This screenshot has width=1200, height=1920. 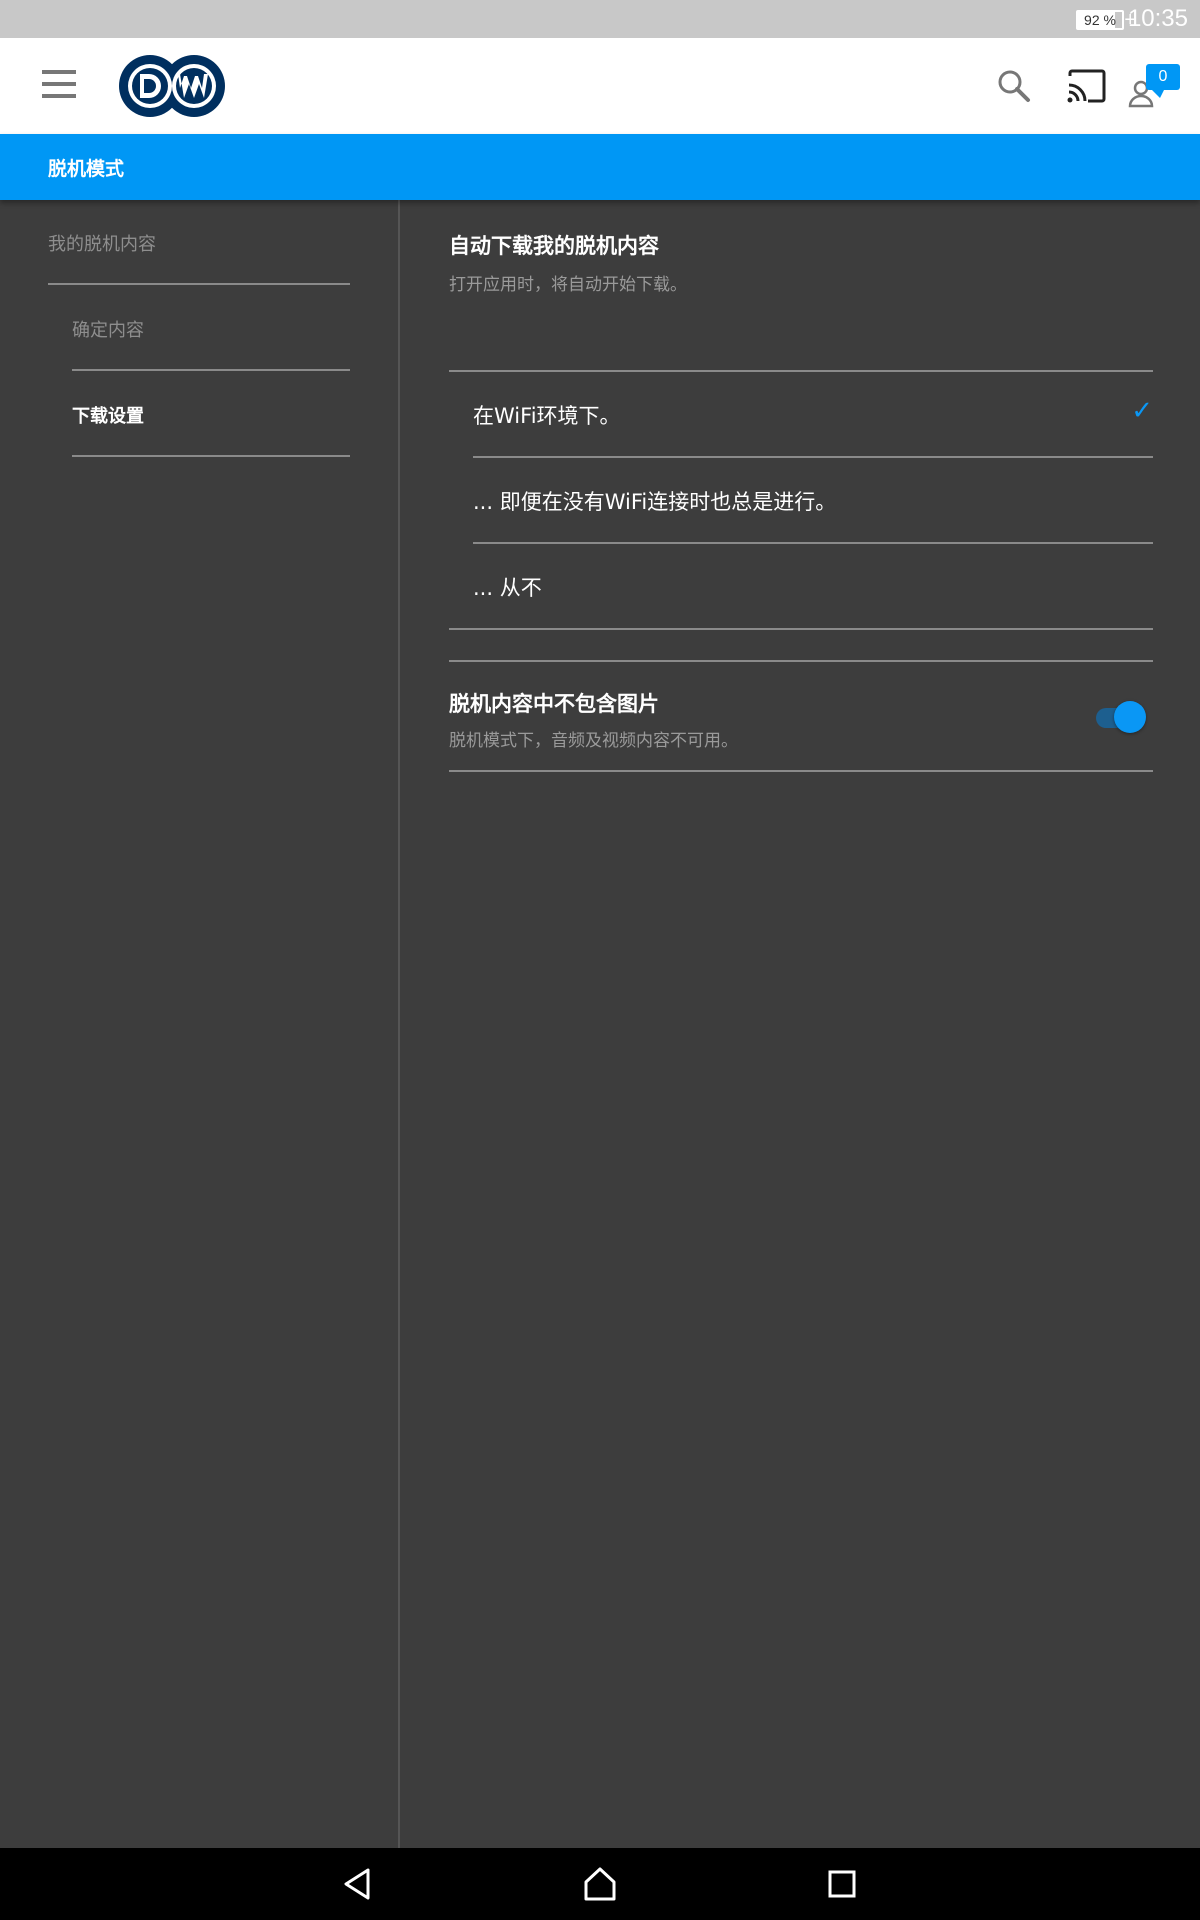 I want to click on option-never: ... 从不, so click(x=813, y=586).